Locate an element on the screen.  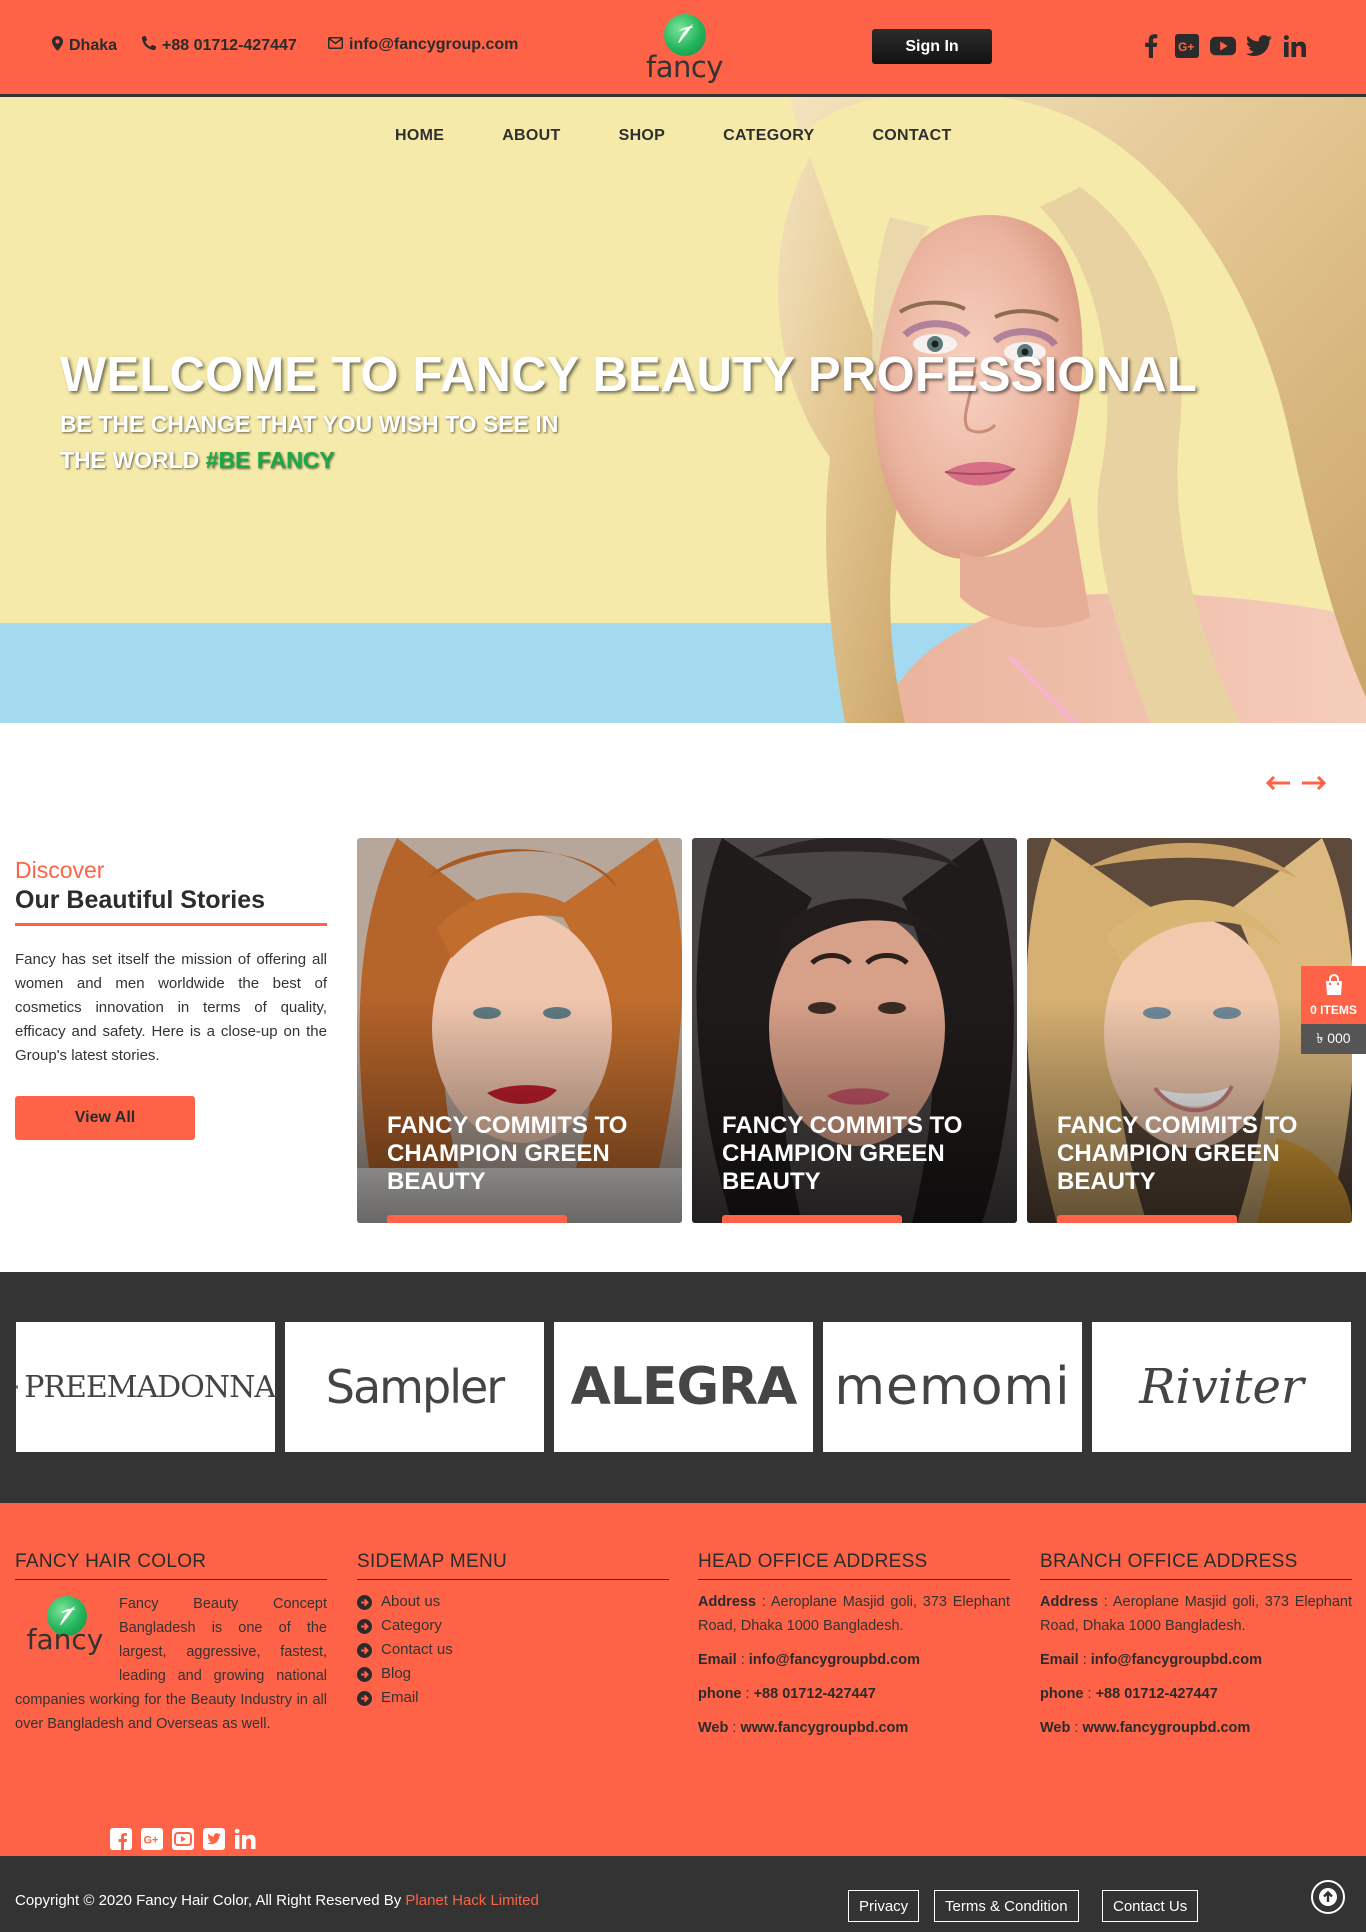
head-office-email: info@fancygroupbd.com is located at coordinates (834, 1660).